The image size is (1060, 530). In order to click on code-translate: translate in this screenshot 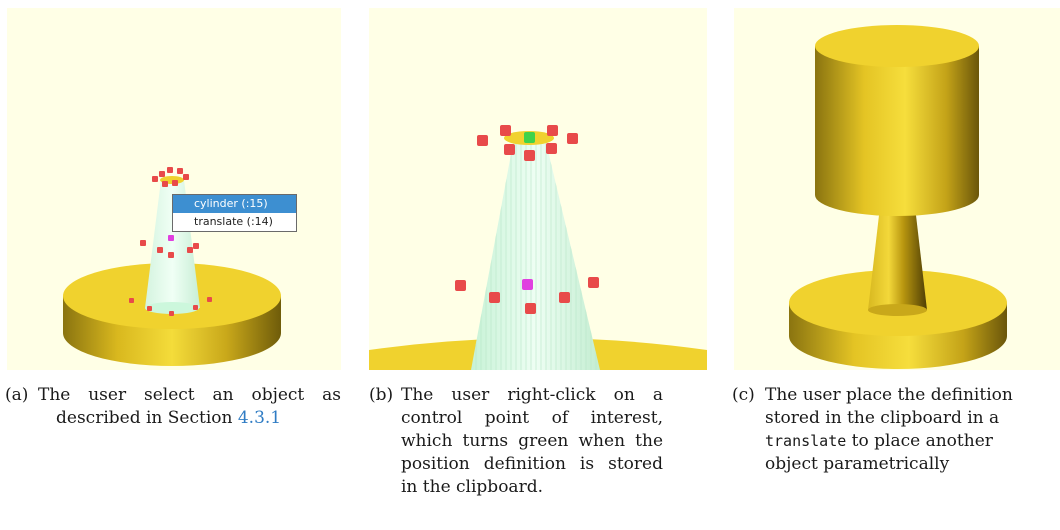, I will do `click(806, 441)`.